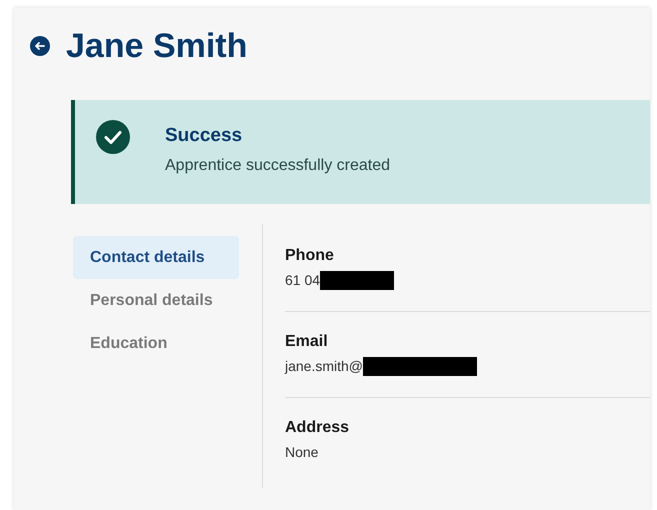 This screenshot has width=657, height=510. What do you see at coordinates (277, 166) in the screenshot?
I see `alert-message: Apprentice successfully created` at bounding box center [277, 166].